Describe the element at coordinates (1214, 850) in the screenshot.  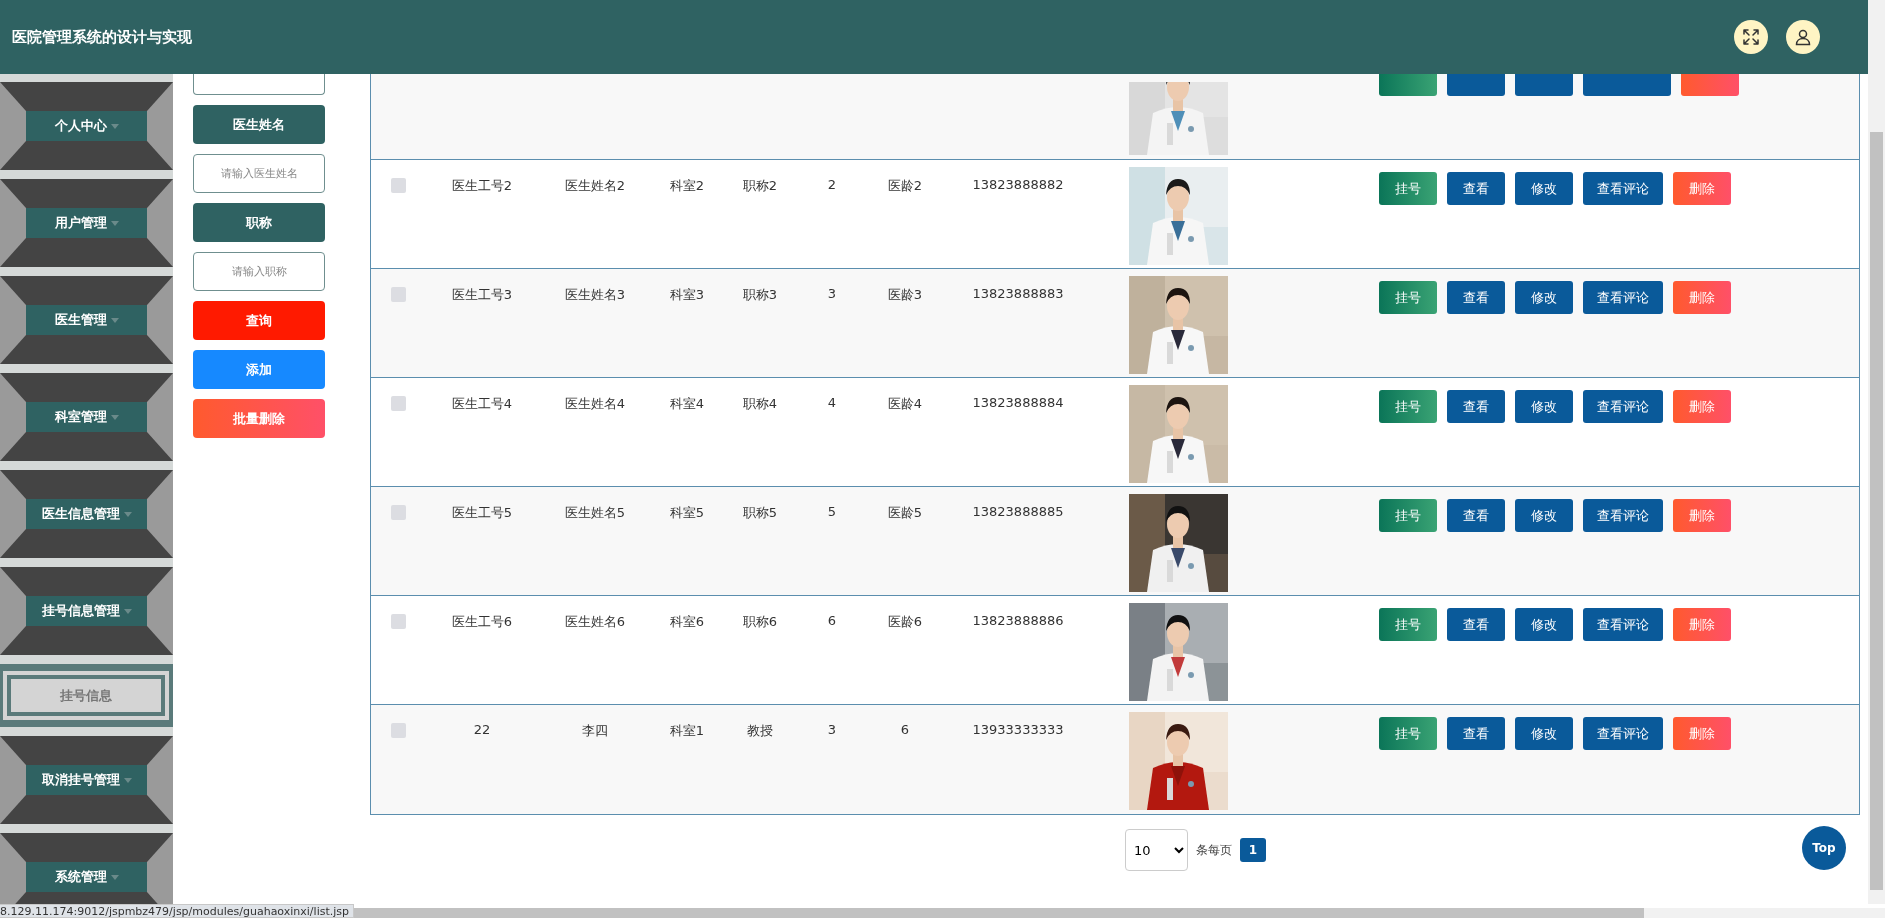
I see `page-size-label: 条每页` at that location.